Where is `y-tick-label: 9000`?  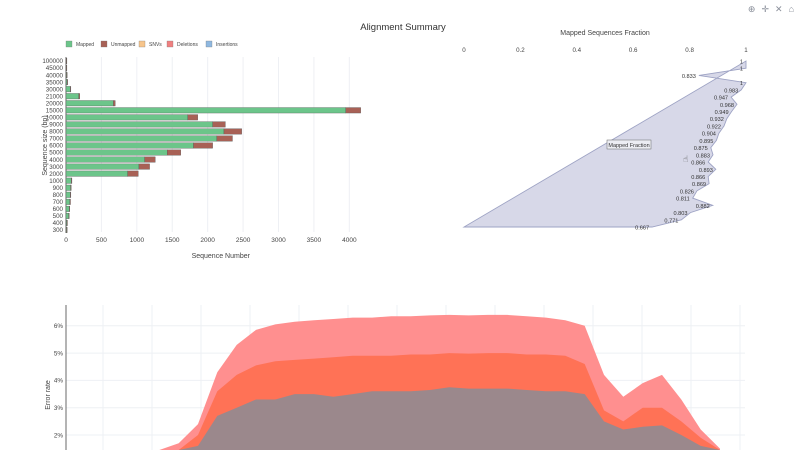 y-tick-label: 9000 is located at coordinates (56, 125).